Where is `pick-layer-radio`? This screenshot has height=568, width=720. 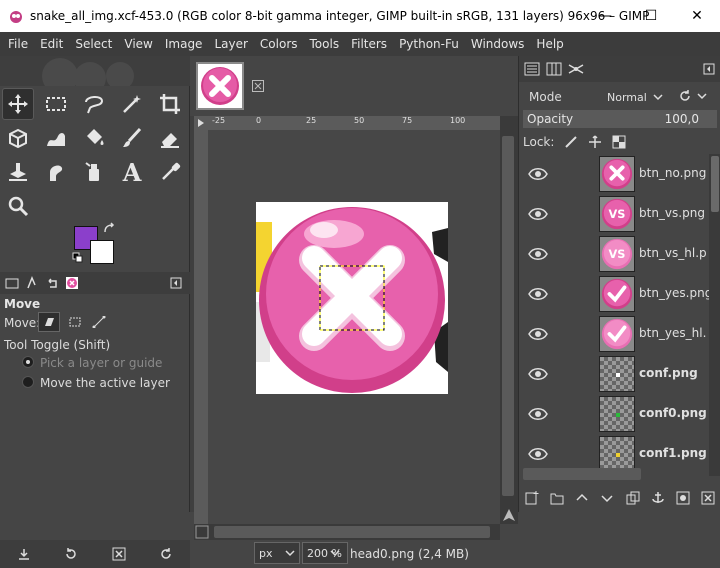
pick-layer-radio is located at coordinates (28, 362).